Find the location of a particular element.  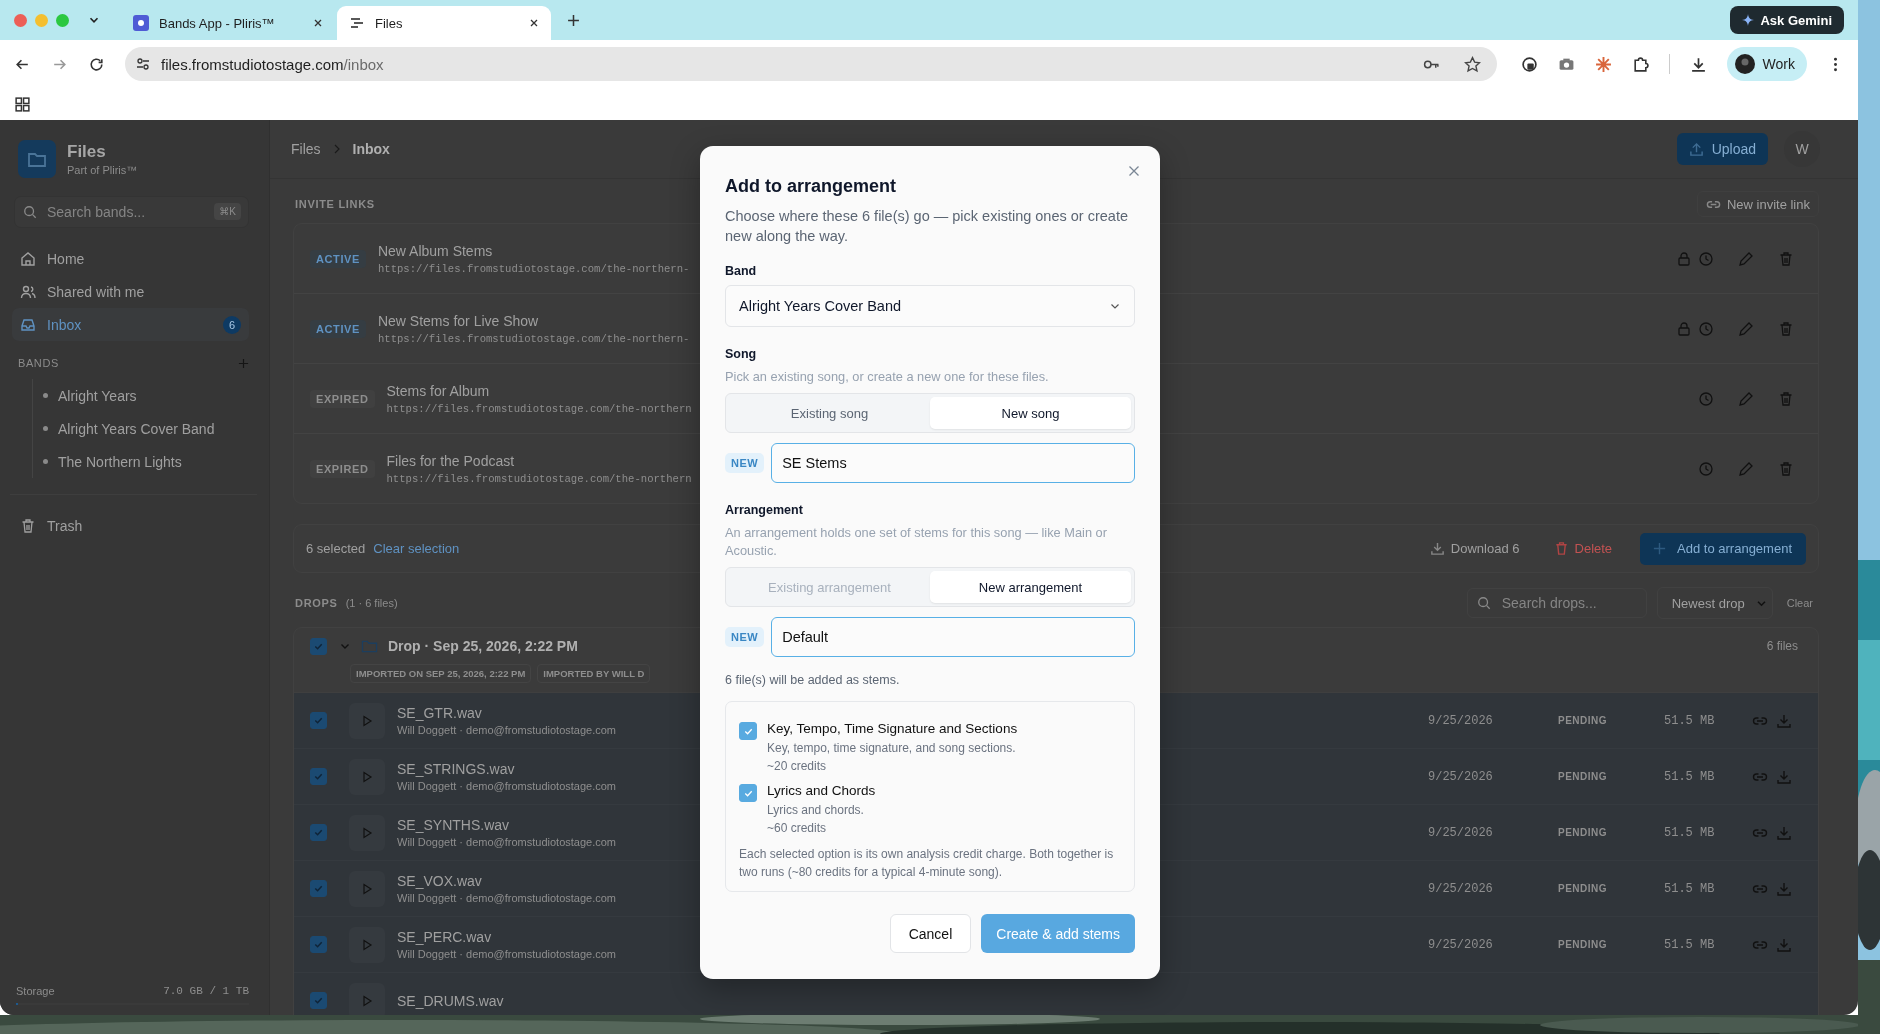

download-icon is located at coordinates (1698, 64).